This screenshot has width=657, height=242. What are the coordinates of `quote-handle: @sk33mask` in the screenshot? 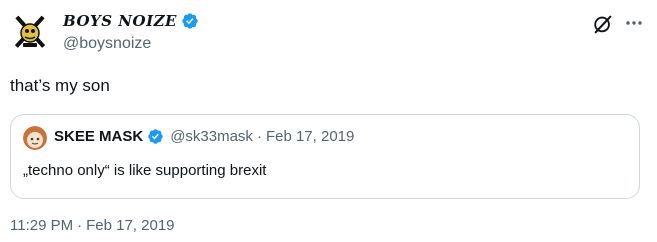 It's located at (211, 136).